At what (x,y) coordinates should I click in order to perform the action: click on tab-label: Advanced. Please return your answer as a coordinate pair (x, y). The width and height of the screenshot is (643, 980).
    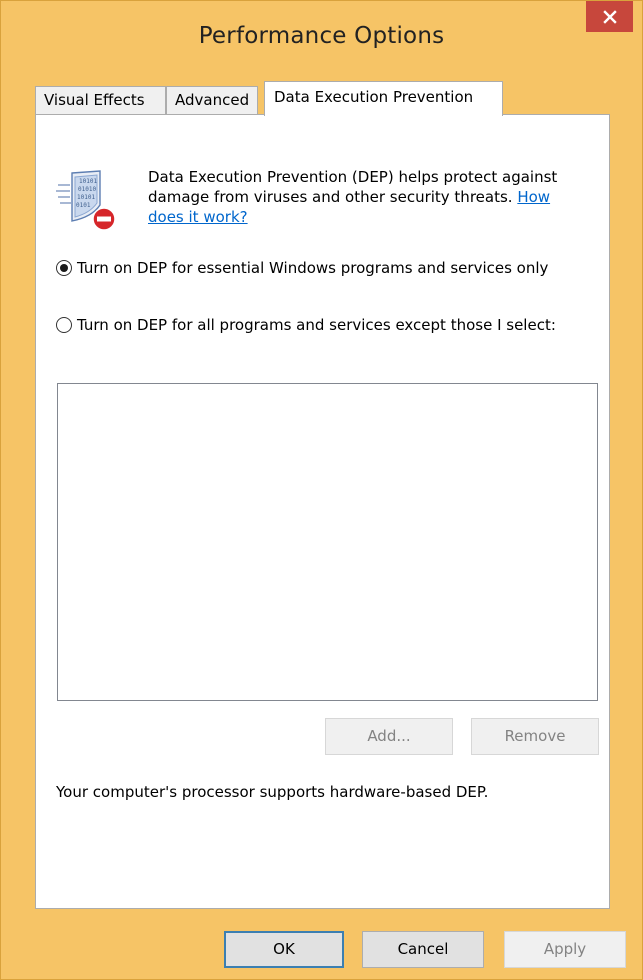
    Looking at the image, I should click on (212, 100).